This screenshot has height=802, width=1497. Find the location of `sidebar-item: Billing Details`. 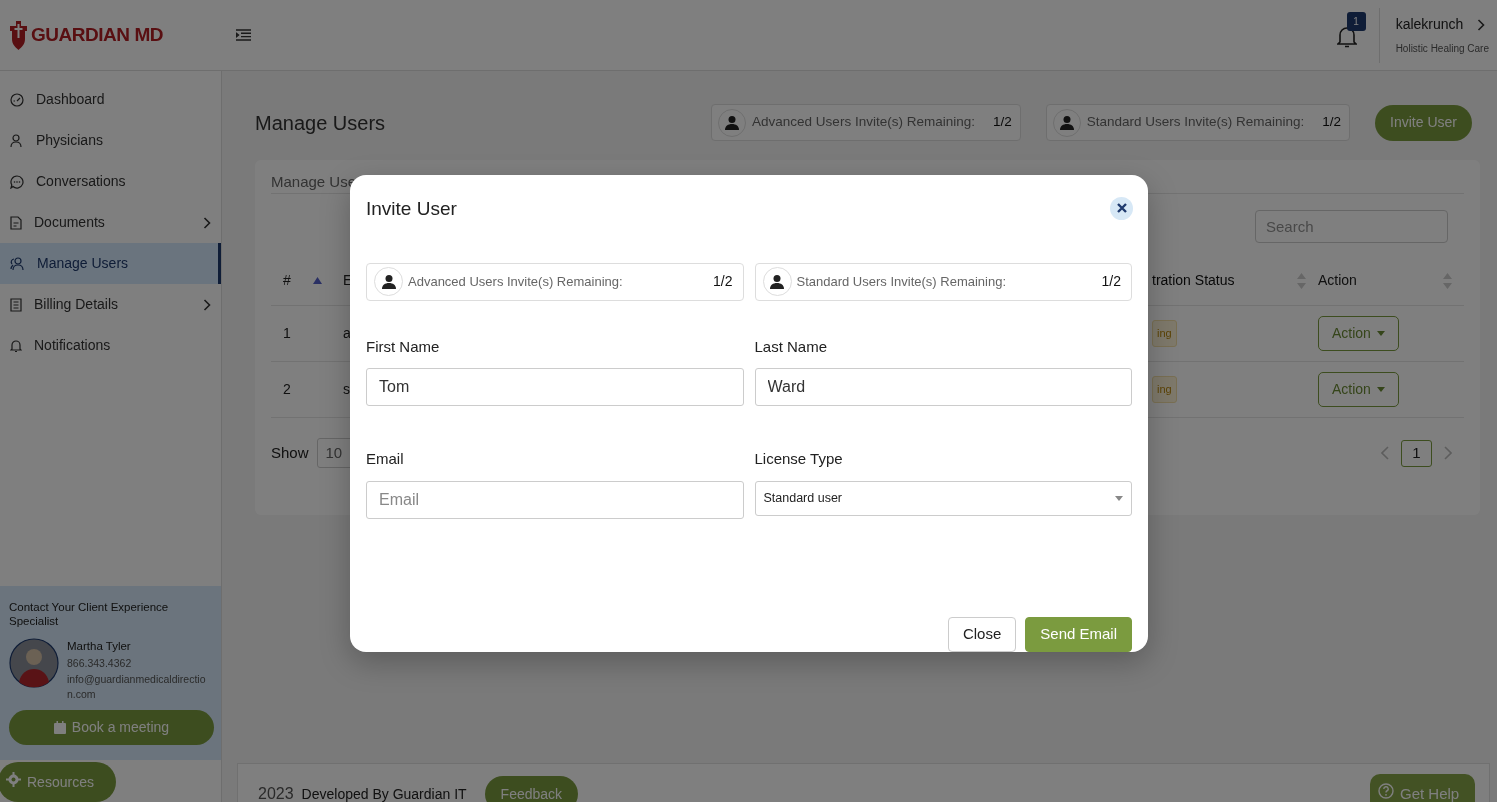

sidebar-item: Billing Details is located at coordinates (110, 304).